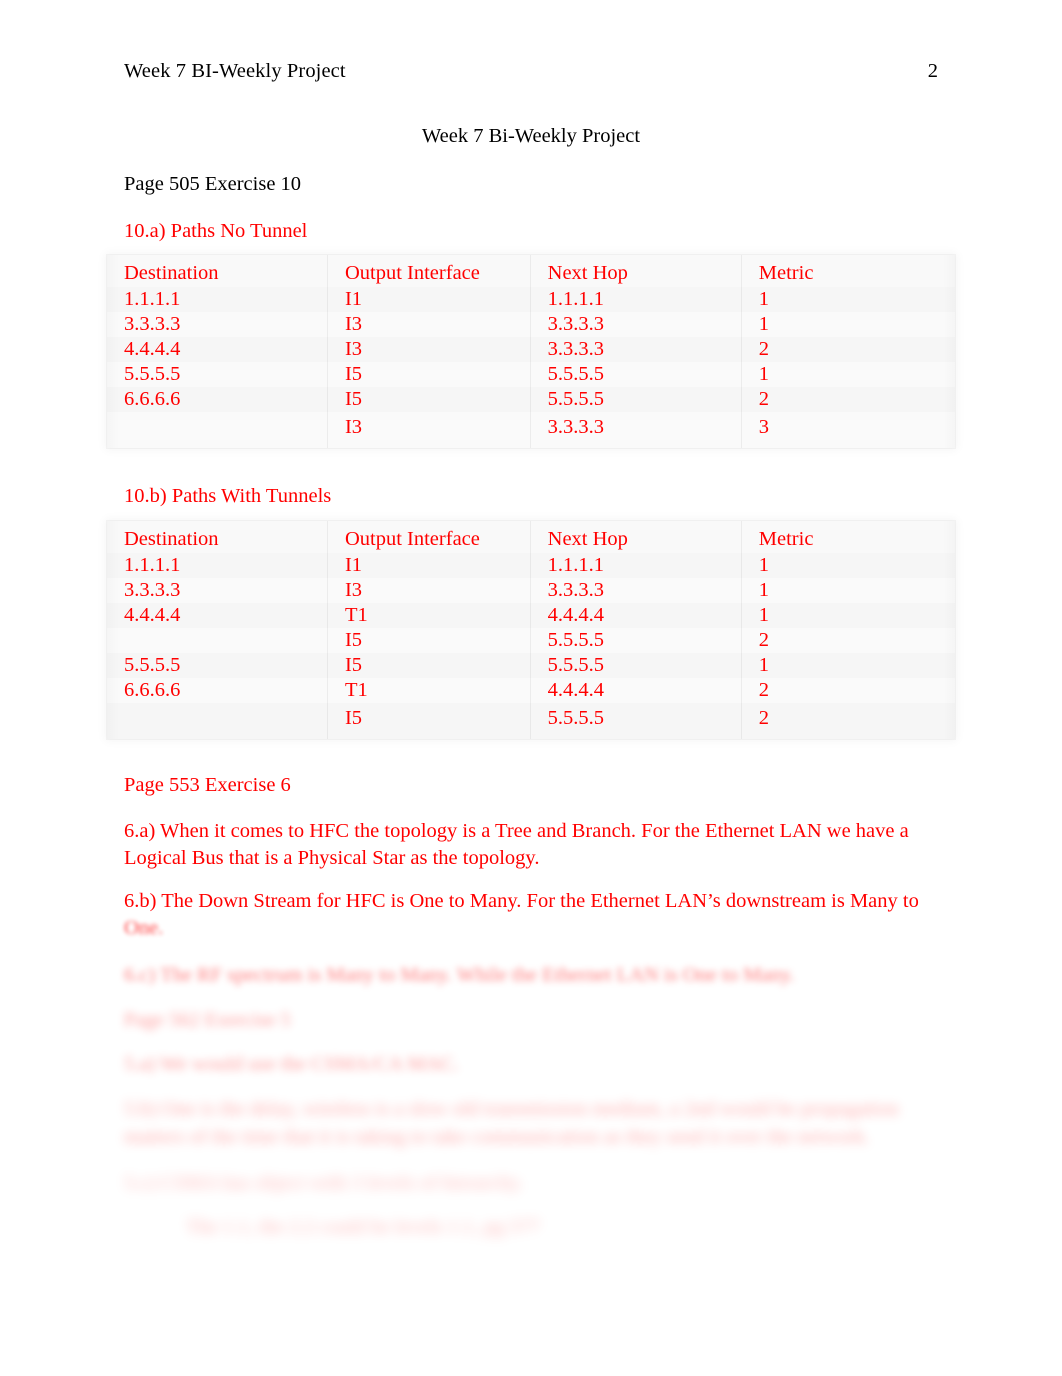  What do you see at coordinates (207, 785) in the screenshot?
I see `heading-exercise-553: Page 553 Exercise 6` at bounding box center [207, 785].